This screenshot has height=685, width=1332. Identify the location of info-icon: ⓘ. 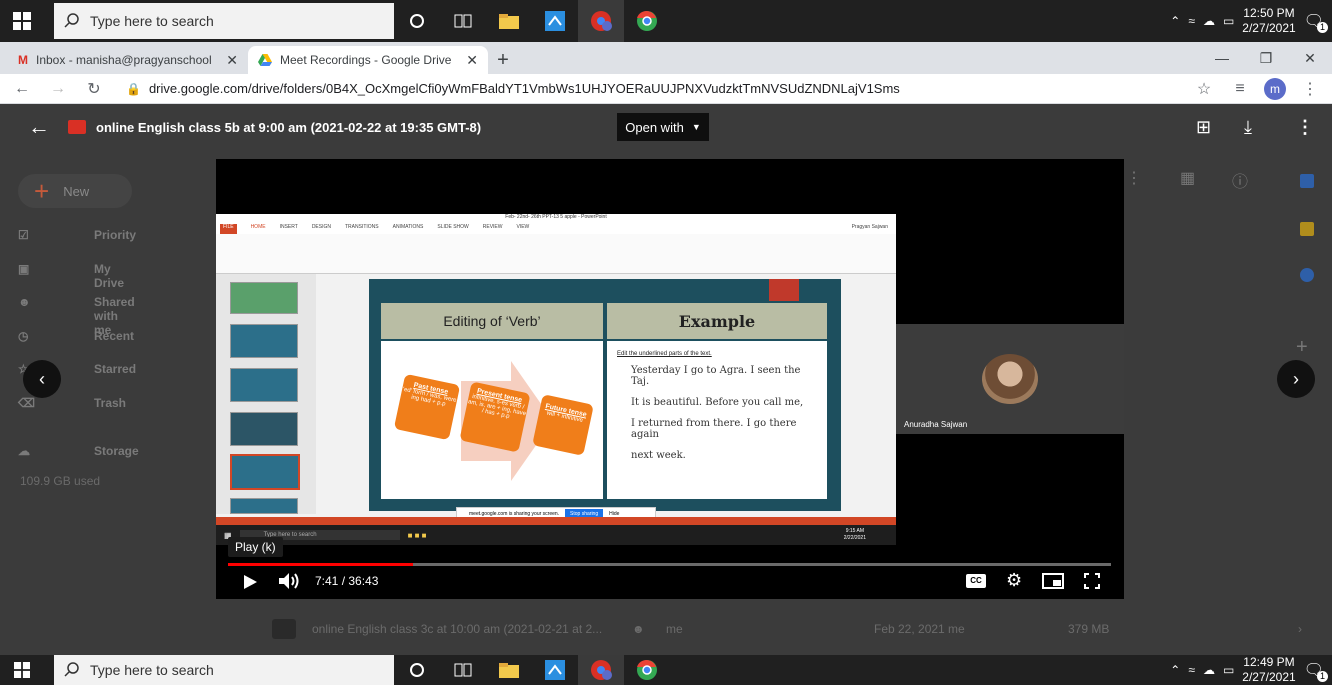
(1240, 180).